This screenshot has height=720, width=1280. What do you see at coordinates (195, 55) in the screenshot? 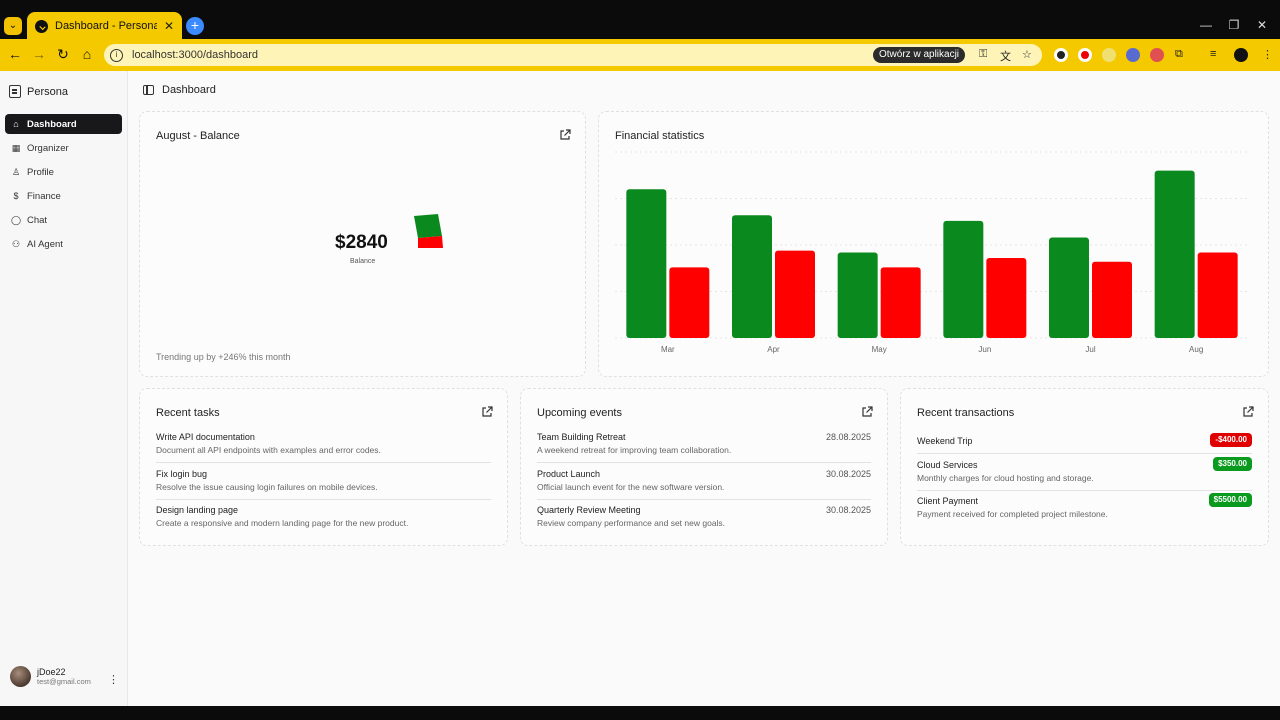
I see `url-text: localhost:3000/dashboard` at bounding box center [195, 55].